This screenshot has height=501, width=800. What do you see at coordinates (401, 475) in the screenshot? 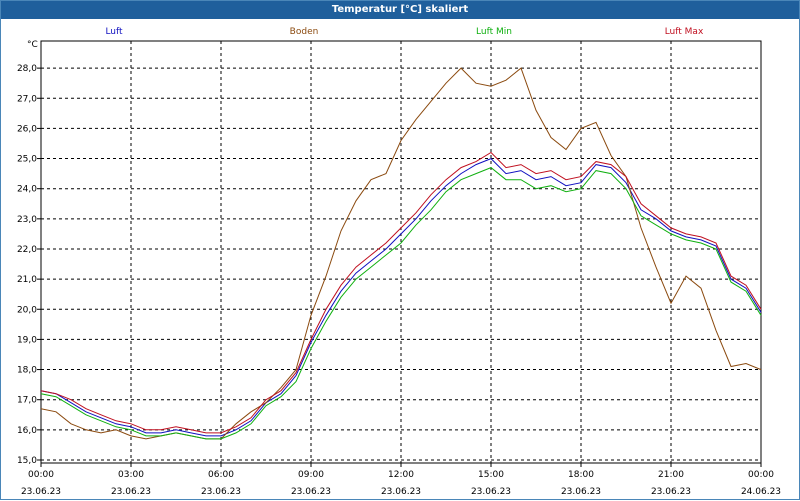
I see `x-tick-time-label: 12:00` at bounding box center [401, 475].